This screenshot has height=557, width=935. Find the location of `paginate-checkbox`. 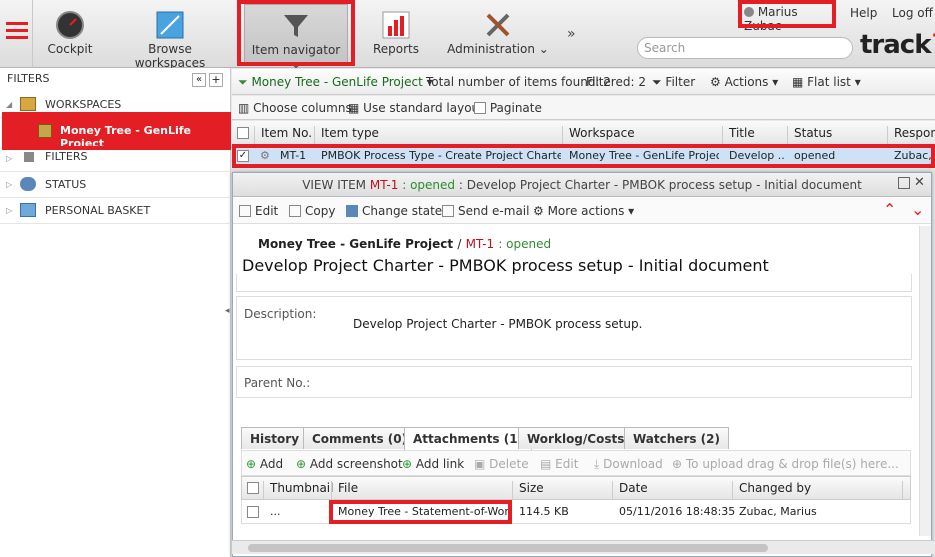

paginate-checkbox is located at coordinates (480, 108).